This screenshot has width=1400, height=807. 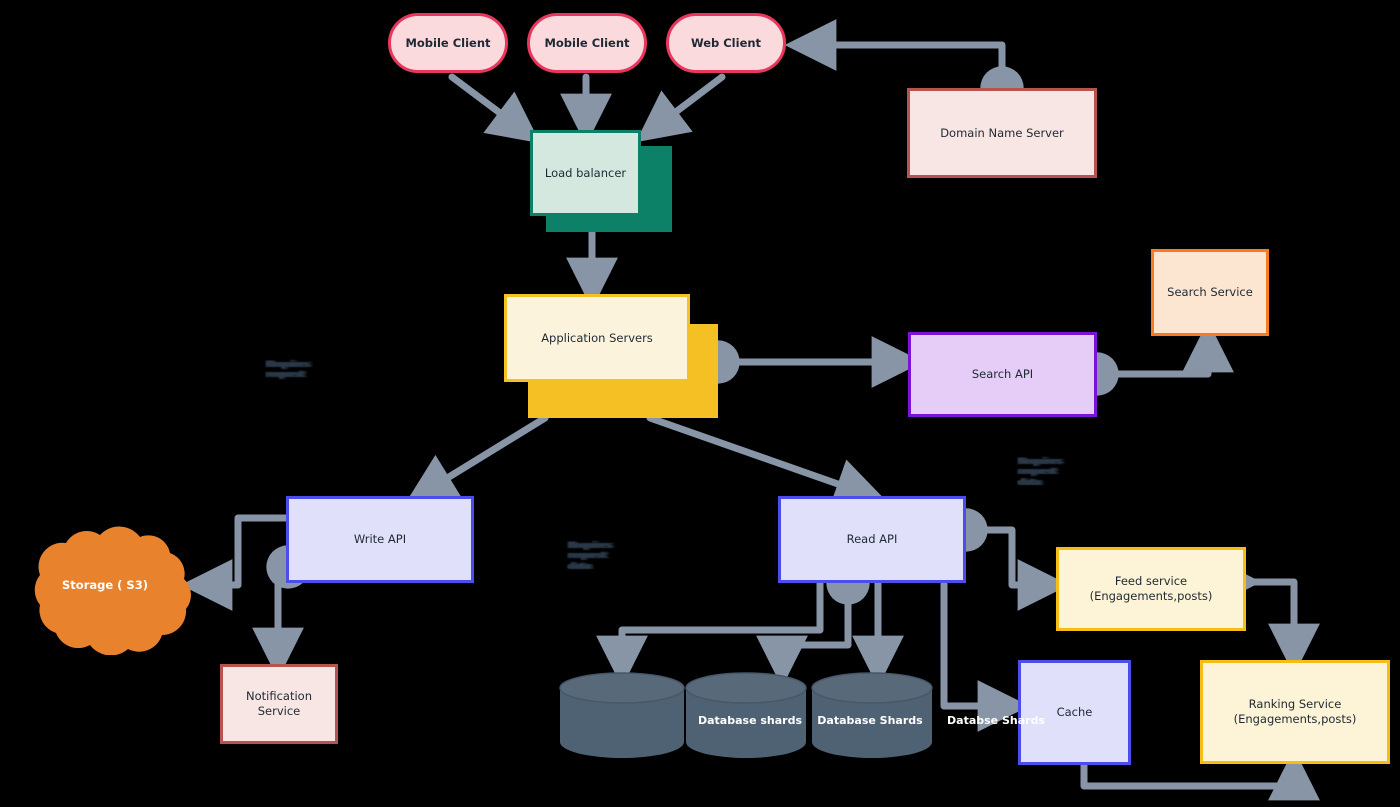 I want to click on node-label: Storage ( S3), so click(x=105, y=585).